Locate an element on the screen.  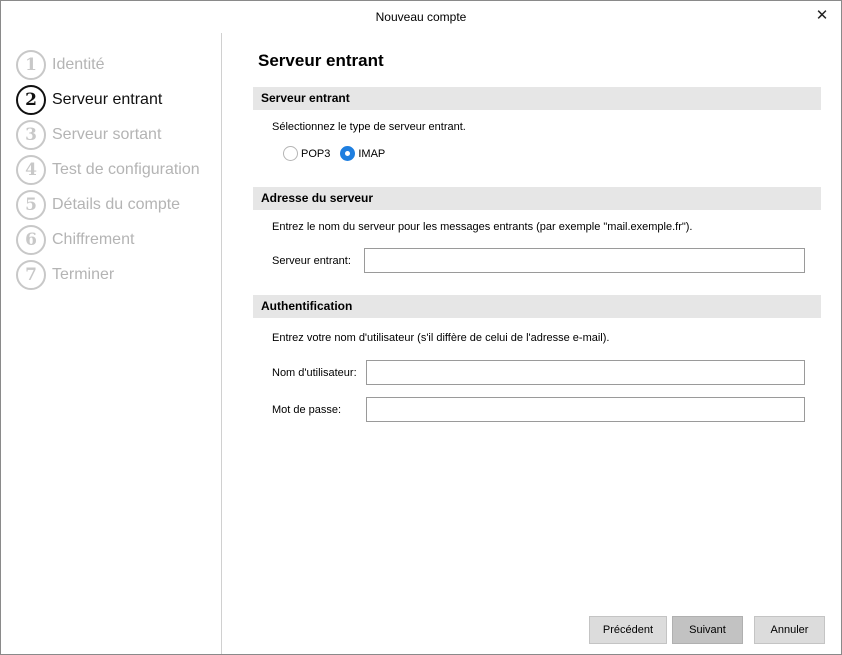
step-test-configuration: 4 Test de configuration is located at coordinates (108, 170).